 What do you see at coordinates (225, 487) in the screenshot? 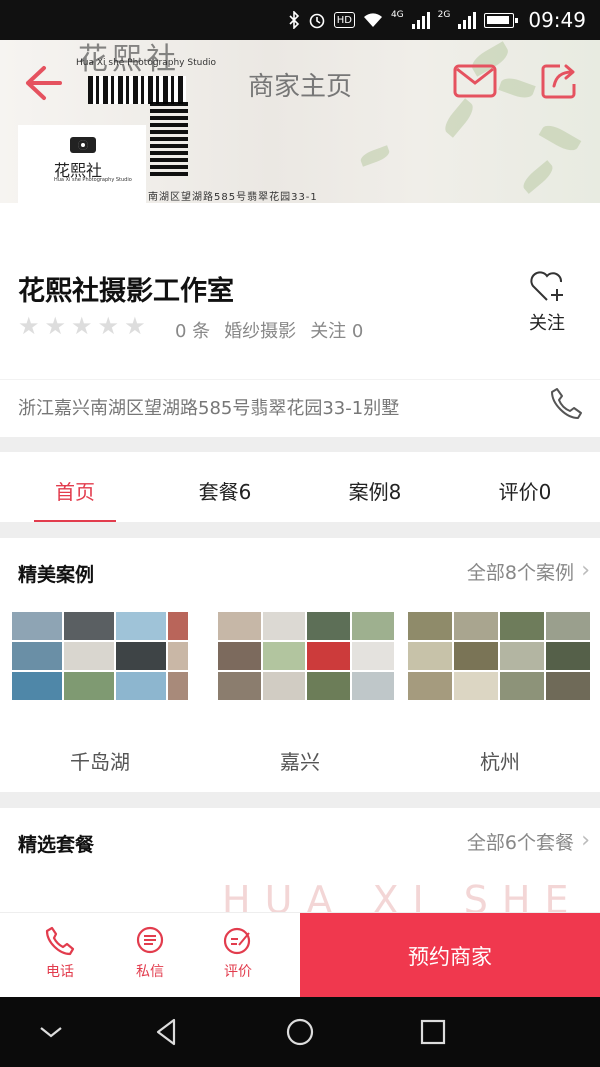
I see `tab-packages: 套餐6` at bounding box center [225, 487].